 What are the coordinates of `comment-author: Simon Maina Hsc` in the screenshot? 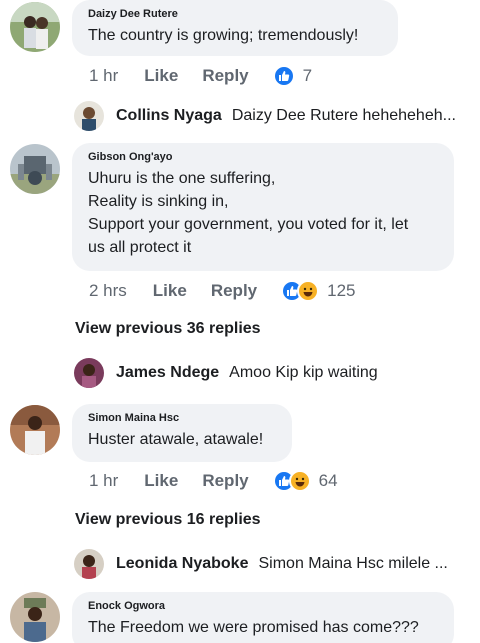 It's located at (182, 418).